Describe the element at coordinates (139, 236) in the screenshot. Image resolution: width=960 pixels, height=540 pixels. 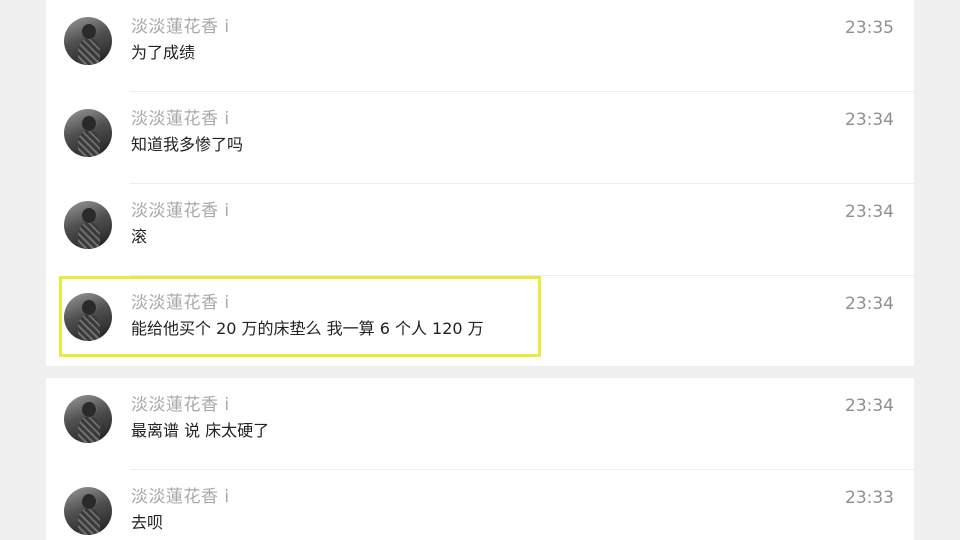
I see `message-text: 滚` at that location.